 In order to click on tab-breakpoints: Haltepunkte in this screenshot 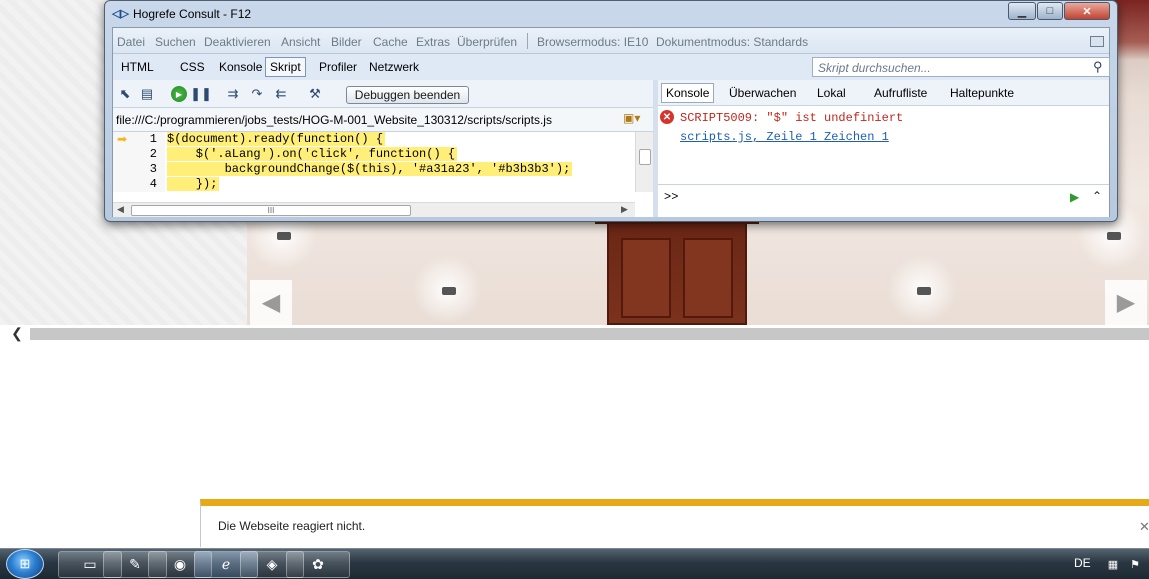, I will do `click(982, 93)`.